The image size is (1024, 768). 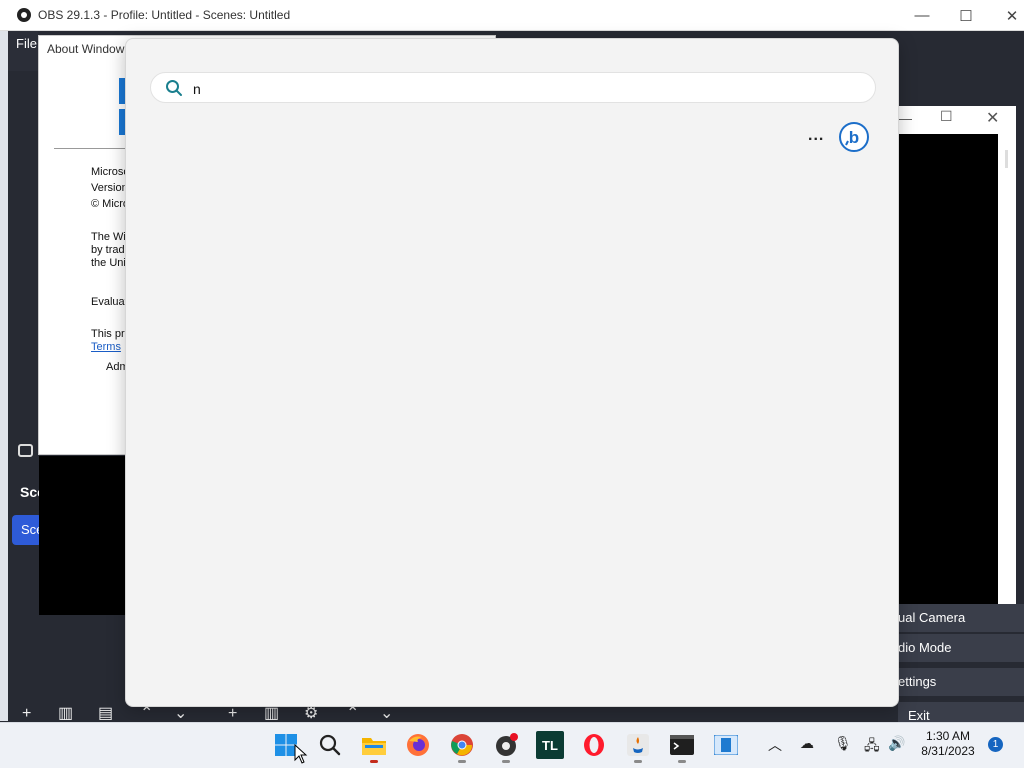 What do you see at coordinates (27, 530) in the screenshot?
I see `obs-scene-item: Sce` at bounding box center [27, 530].